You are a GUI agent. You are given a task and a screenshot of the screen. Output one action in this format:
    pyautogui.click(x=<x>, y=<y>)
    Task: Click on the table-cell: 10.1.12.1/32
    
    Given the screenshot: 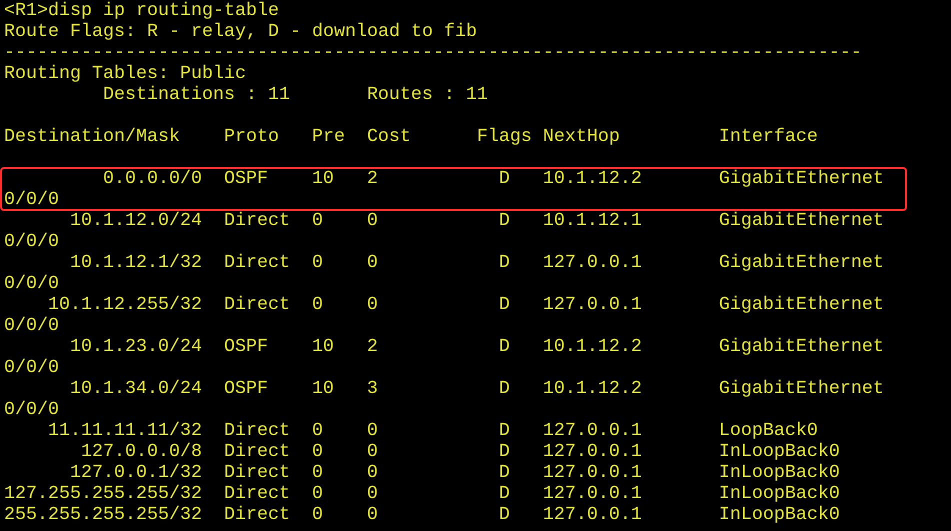 What is the action you would take?
    pyautogui.click(x=136, y=262)
    